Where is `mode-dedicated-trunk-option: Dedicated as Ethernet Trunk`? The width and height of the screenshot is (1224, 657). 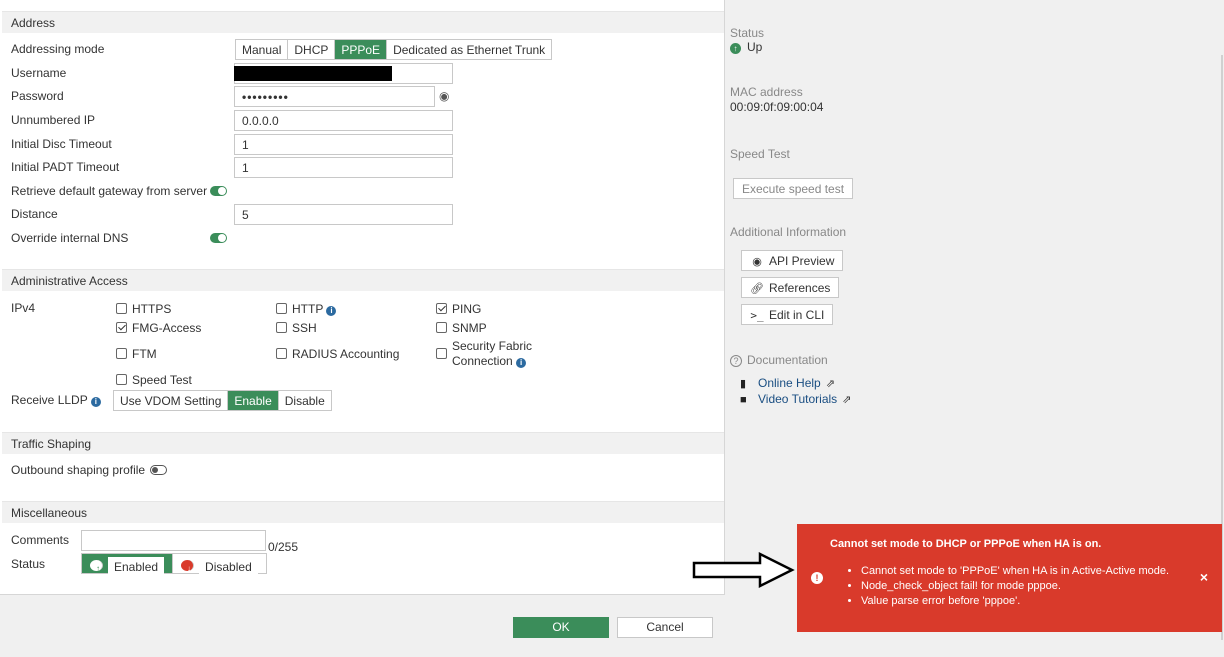 mode-dedicated-trunk-option: Dedicated as Ethernet Trunk is located at coordinates (469, 49).